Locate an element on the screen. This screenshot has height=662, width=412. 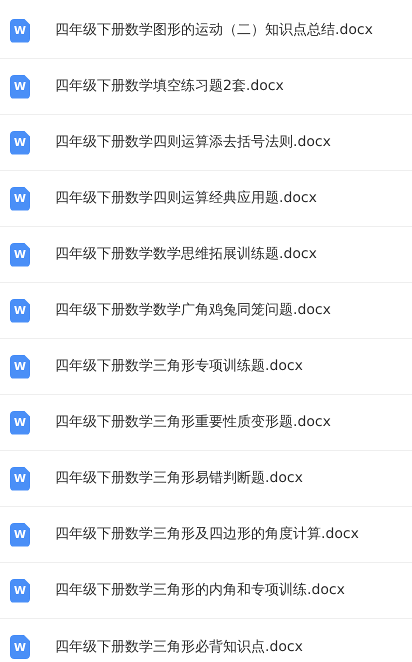
file-name: 四年级下册数学三角形易错判断题.docx is located at coordinates (179, 478).